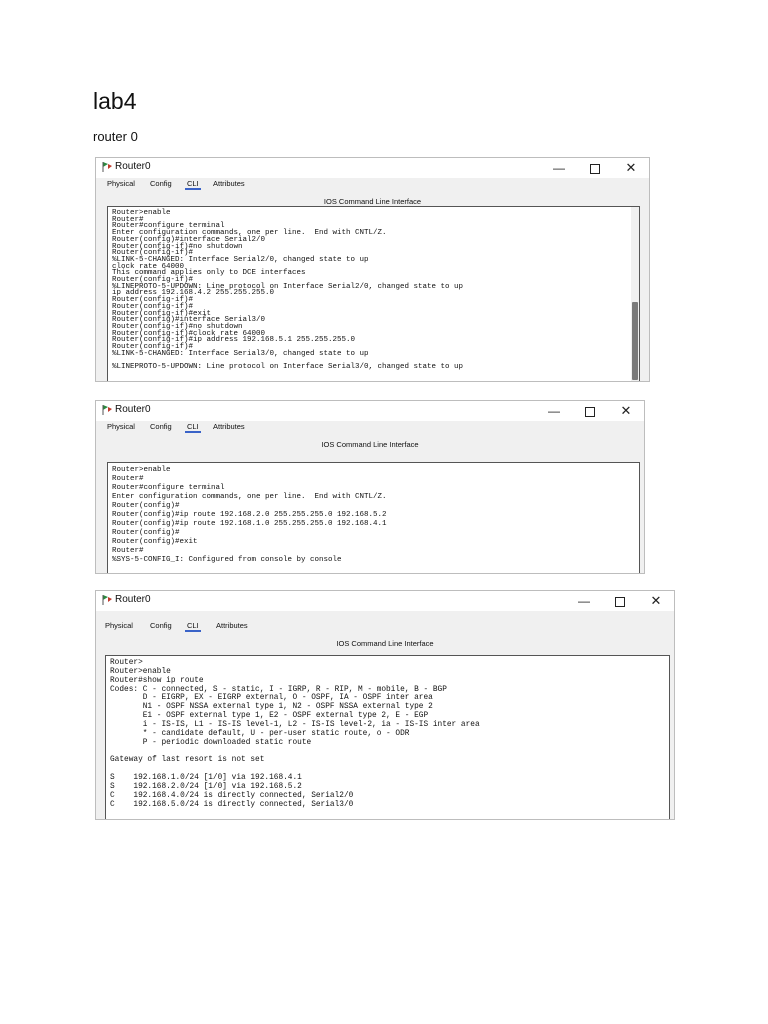  Describe the element at coordinates (635, 341) in the screenshot. I see `scrollbar-thumb` at that location.